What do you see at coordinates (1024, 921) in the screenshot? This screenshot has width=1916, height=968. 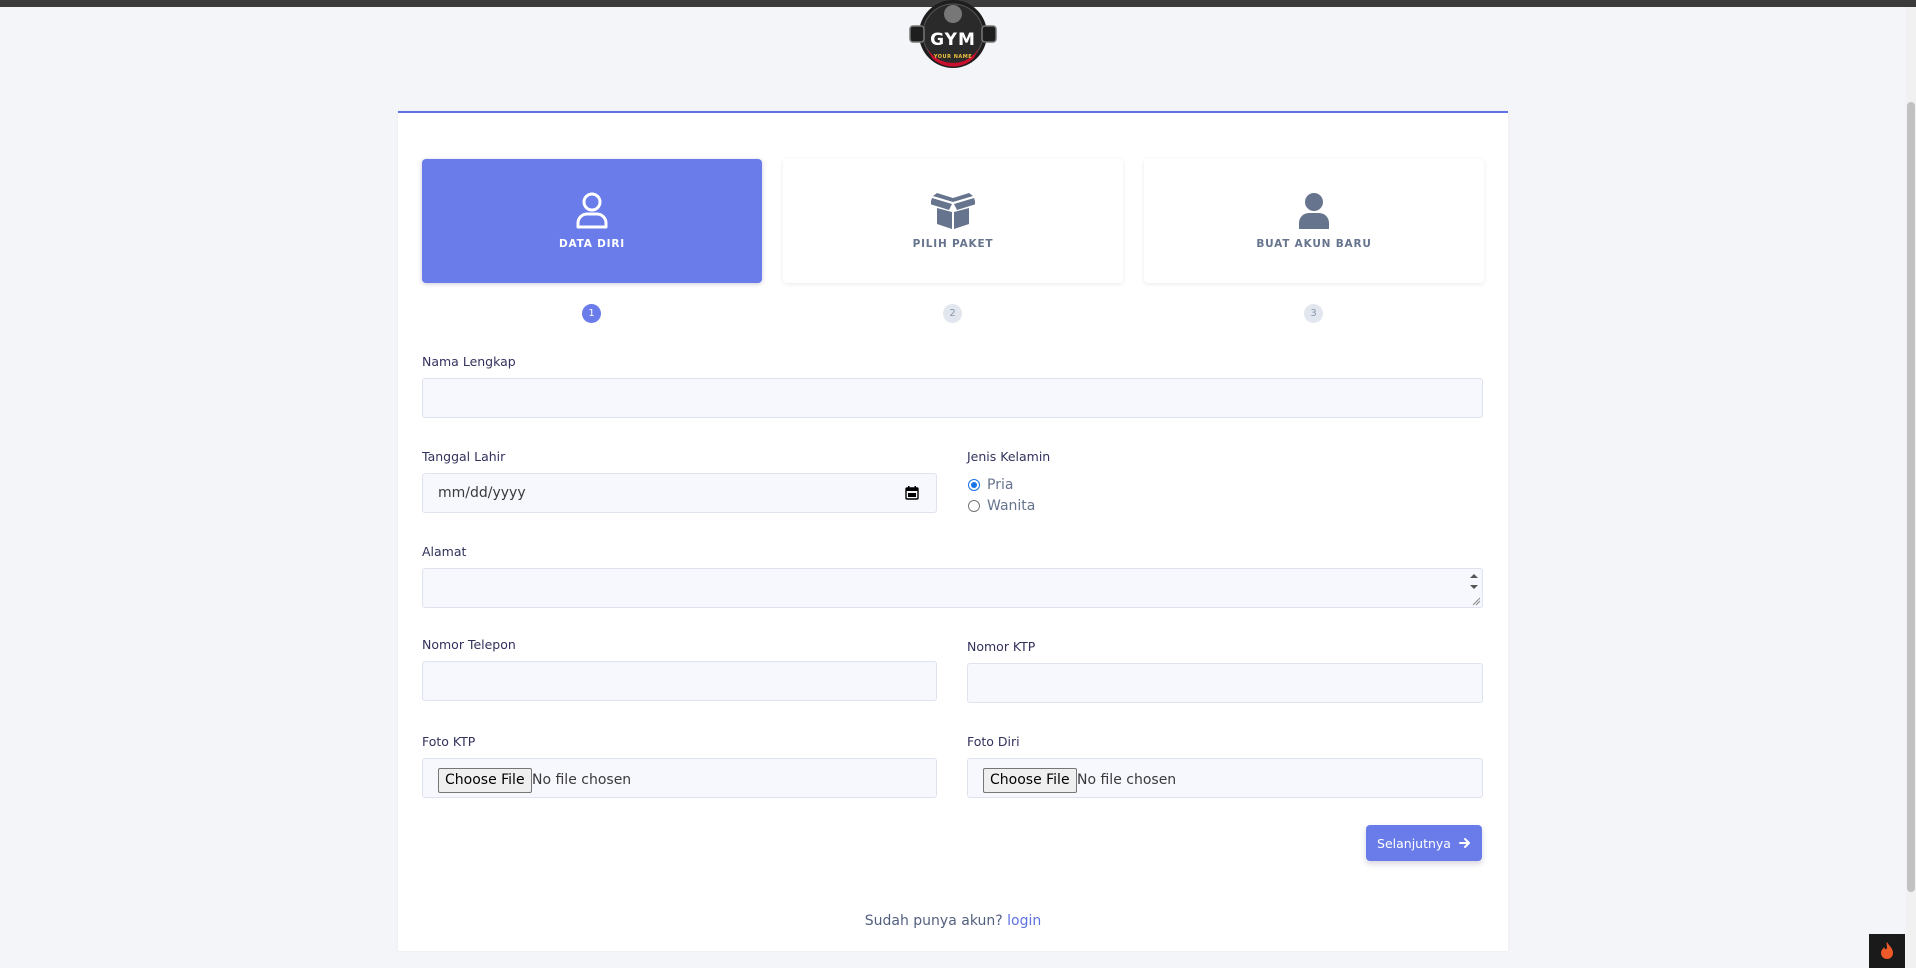 I see `login-link: login` at bounding box center [1024, 921].